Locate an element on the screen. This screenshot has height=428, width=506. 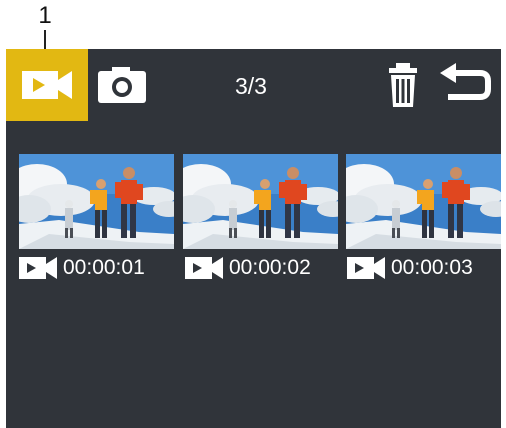
video-mode-tab is located at coordinates (47, 85).